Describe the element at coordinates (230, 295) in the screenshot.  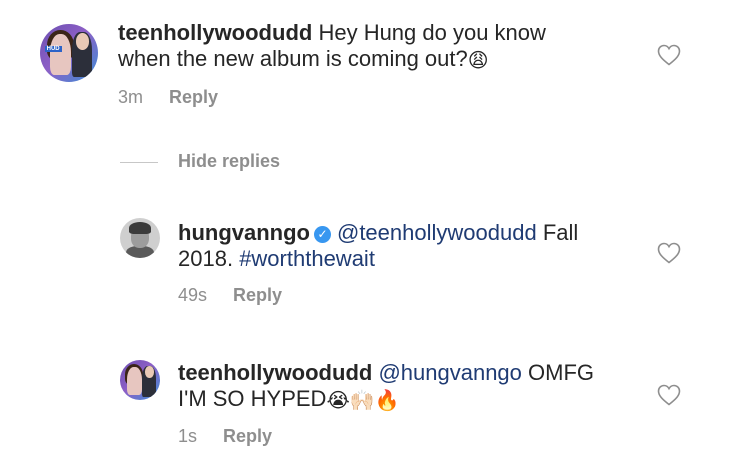
I see `comment-meta: 49s Reply` at that location.